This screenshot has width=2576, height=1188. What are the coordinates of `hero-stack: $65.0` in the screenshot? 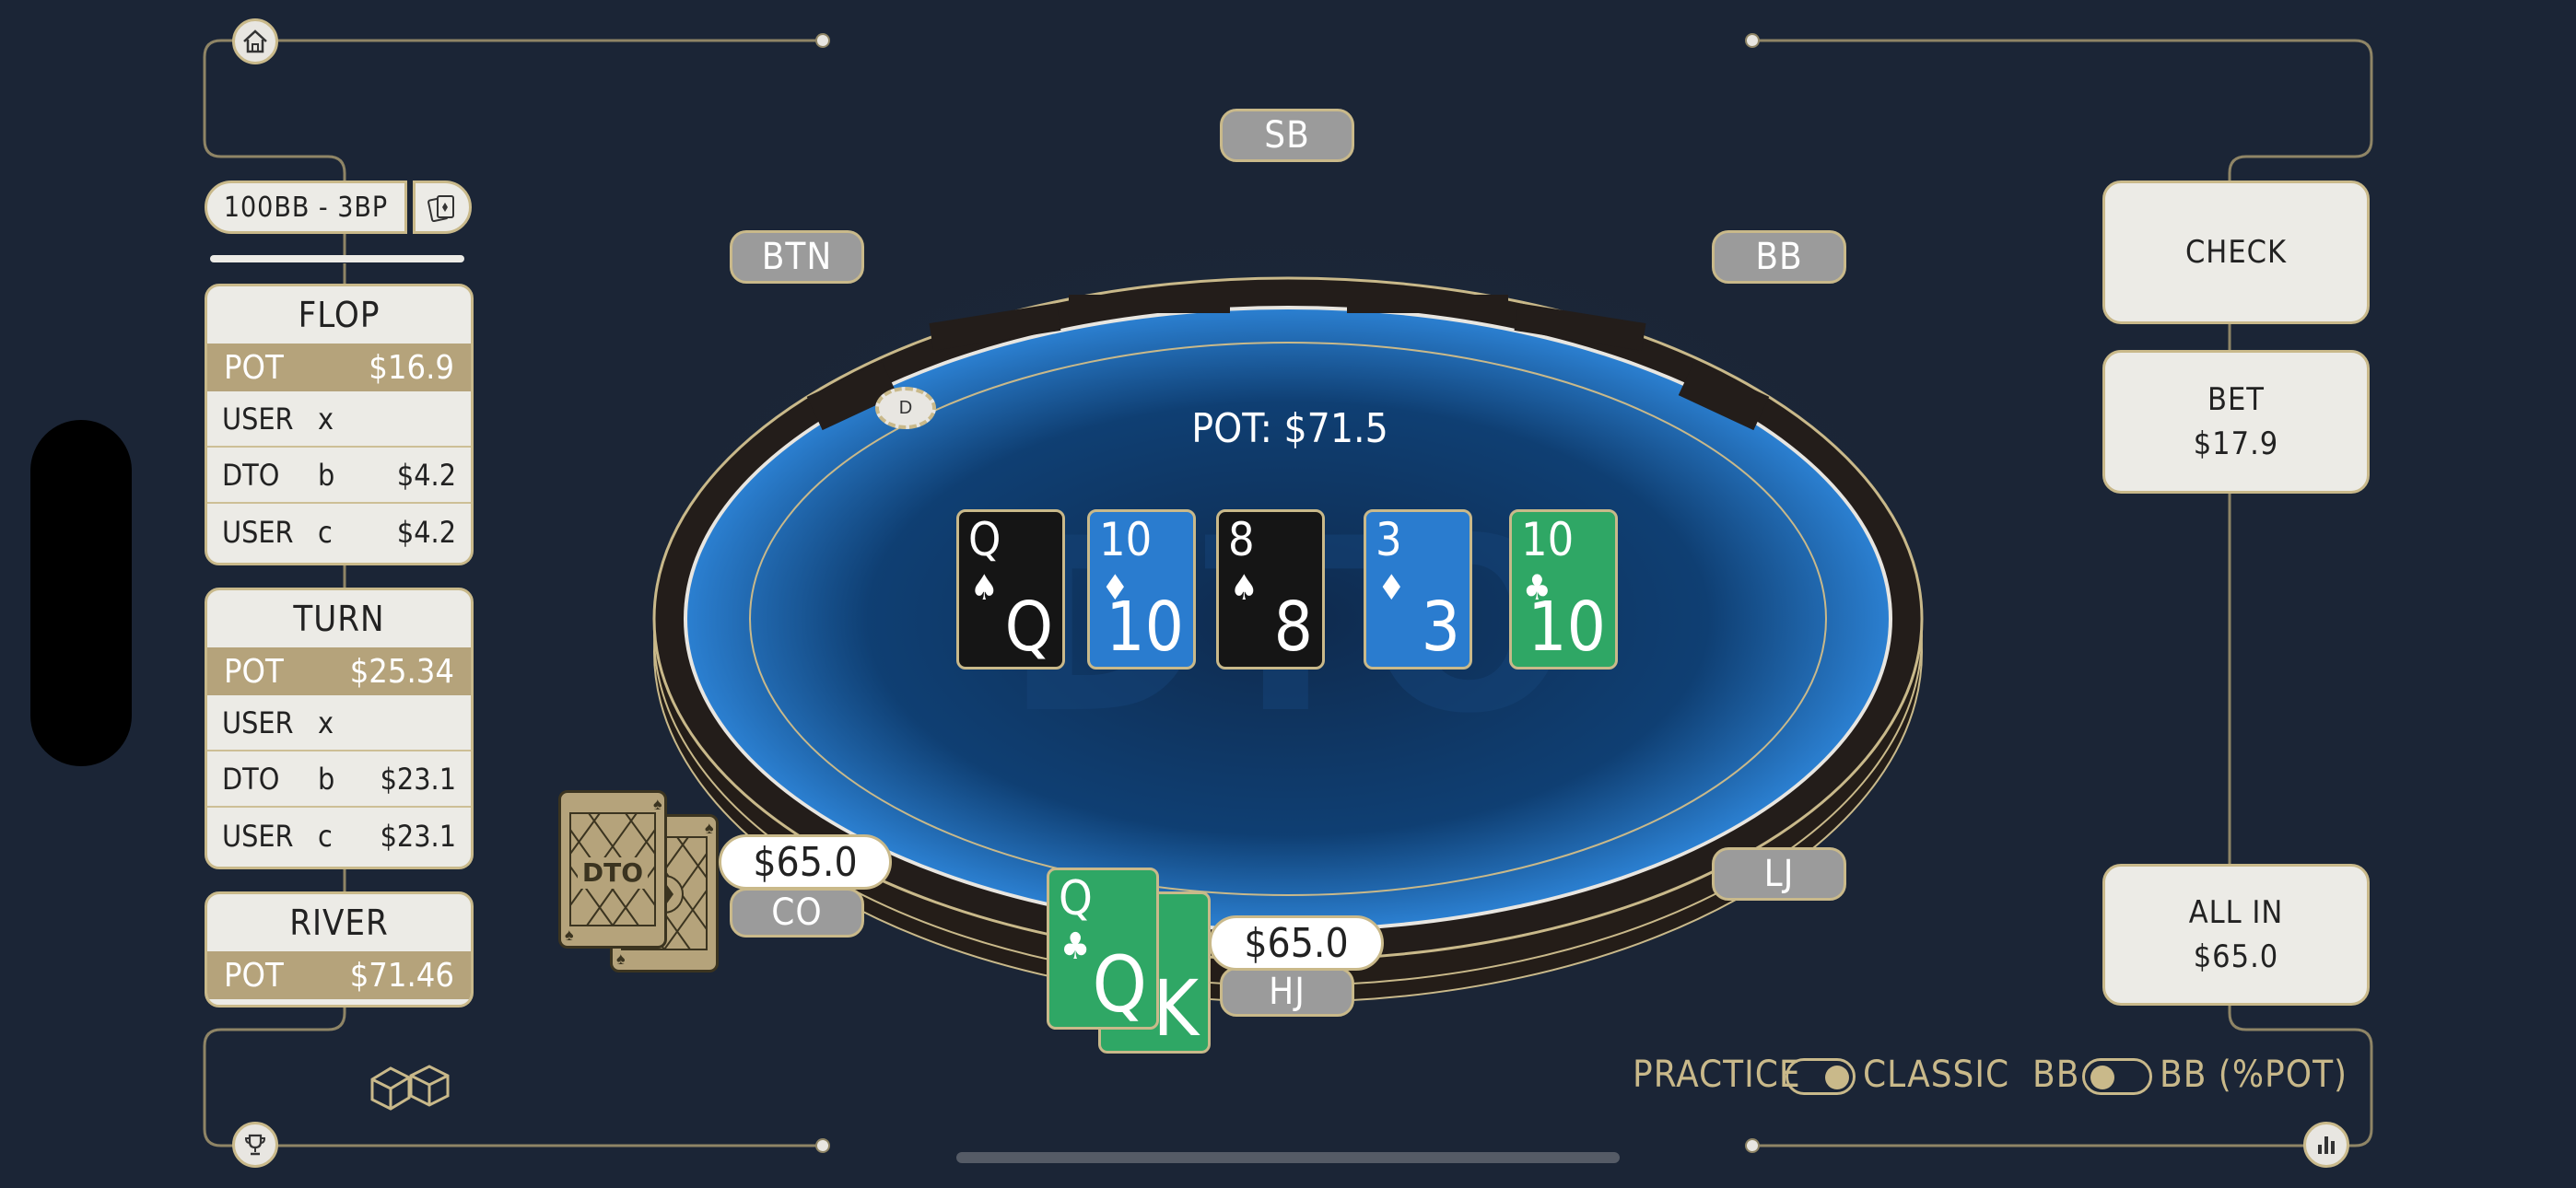 It's located at (1296, 943).